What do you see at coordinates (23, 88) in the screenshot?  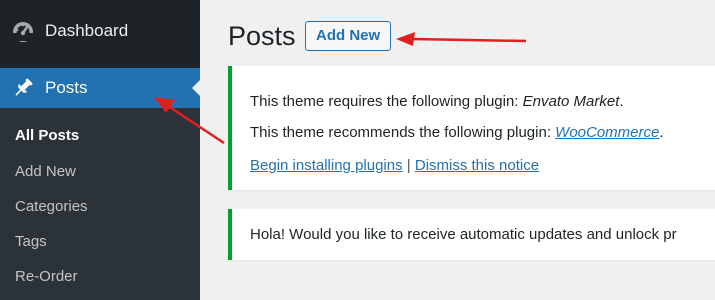 I see `pin-icon` at bounding box center [23, 88].